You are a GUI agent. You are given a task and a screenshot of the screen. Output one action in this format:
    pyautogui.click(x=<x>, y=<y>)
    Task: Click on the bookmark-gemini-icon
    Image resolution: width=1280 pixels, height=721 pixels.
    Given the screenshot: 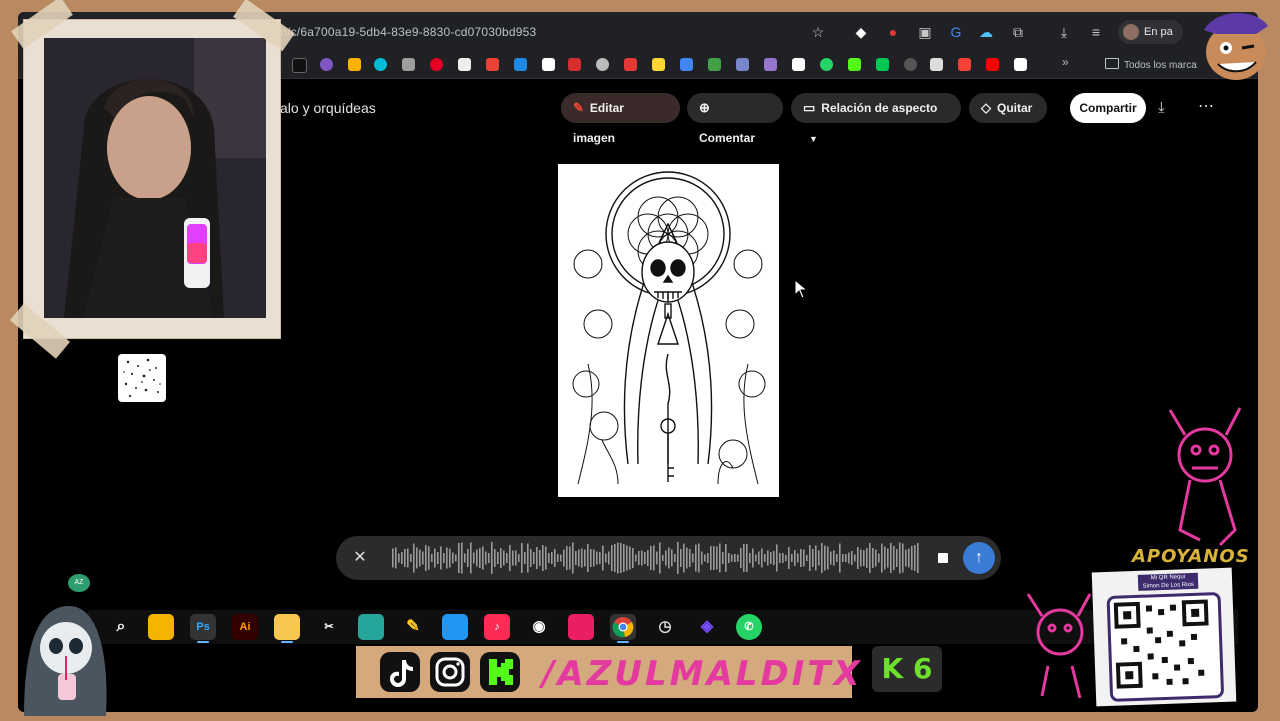 What is the action you would take?
    pyautogui.click(x=354, y=64)
    